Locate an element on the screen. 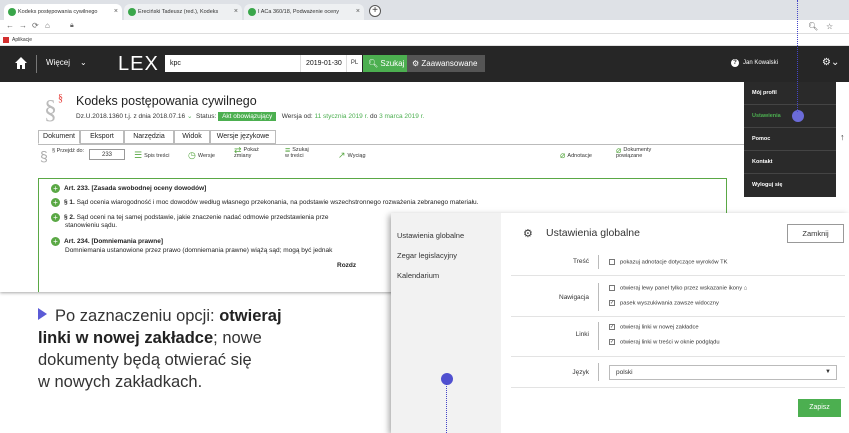  related-documents-button: ⌀ Dokumenty powiązane is located at coordinates (633, 153).